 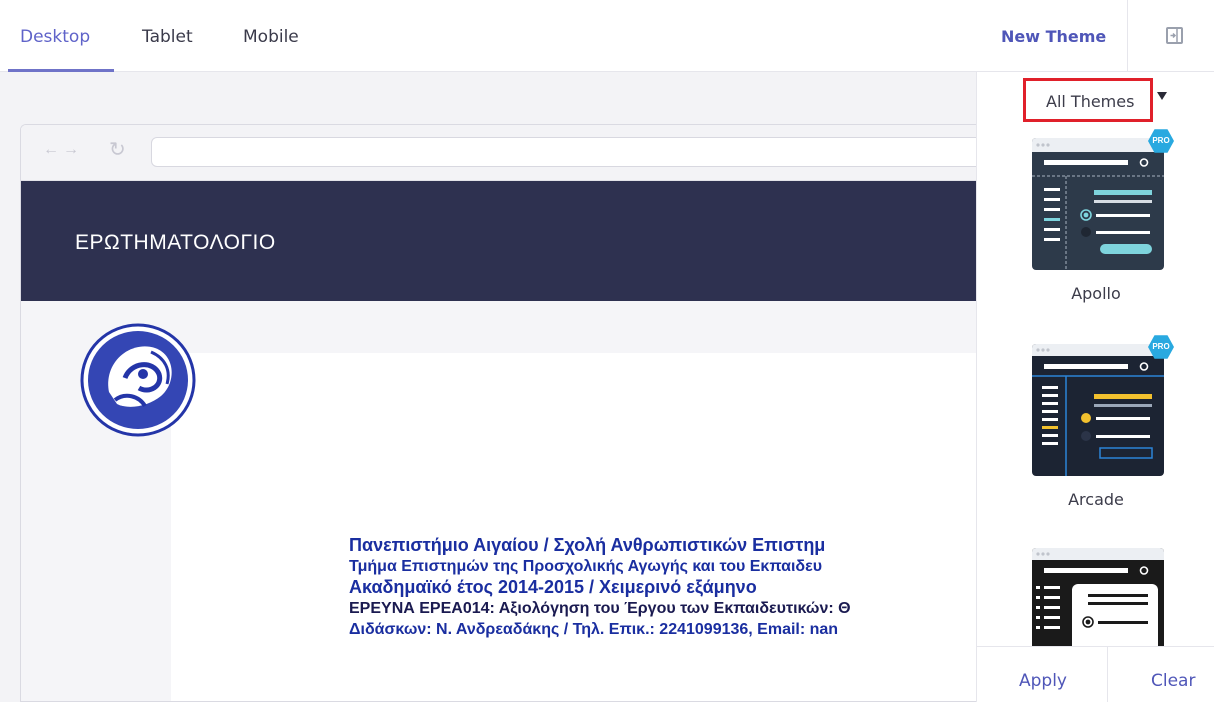 What do you see at coordinates (1098, 410) in the screenshot?
I see `theme-card-arcade` at bounding box center [1098, 410].